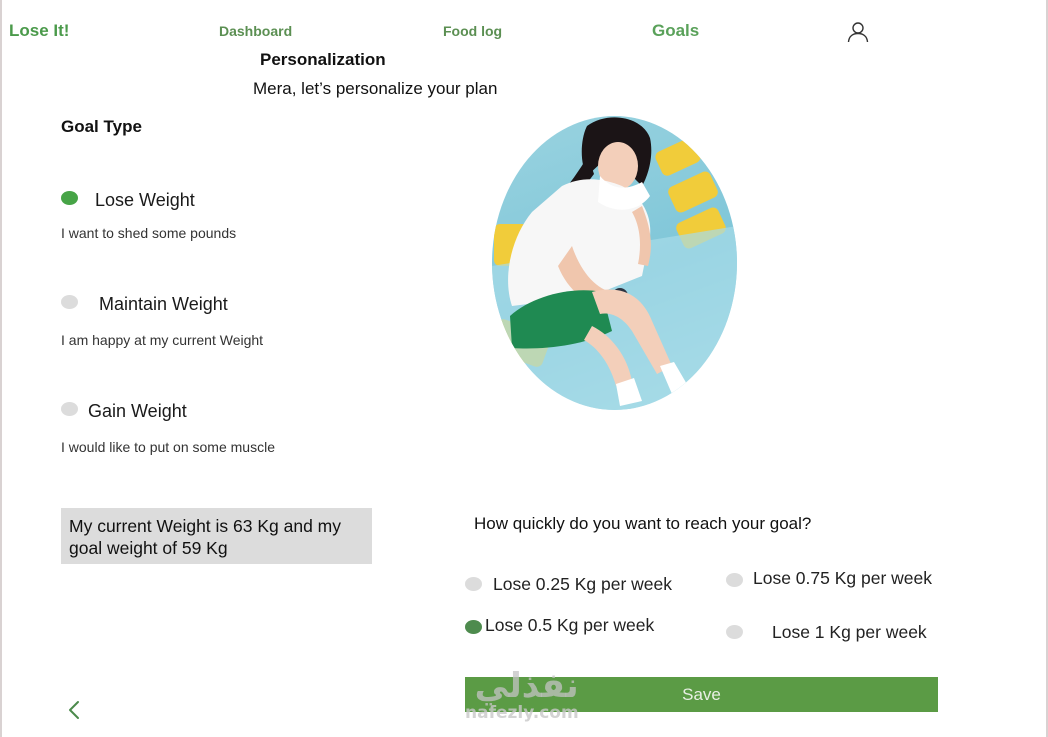 This screenshot has height=737, width=1048. What do you see at coordinates (569, 625) in the screenshot?
I see `pace-0-5-label: Lose 0.5 Kg per week` at bounding box center [569, 625].